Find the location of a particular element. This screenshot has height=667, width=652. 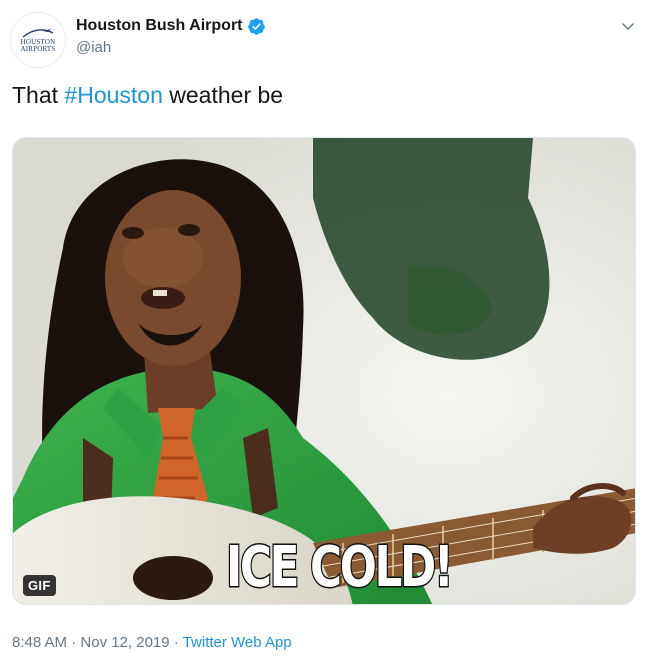

author-name-row: Houston Bush Airport is located at coordinates (171, 26).